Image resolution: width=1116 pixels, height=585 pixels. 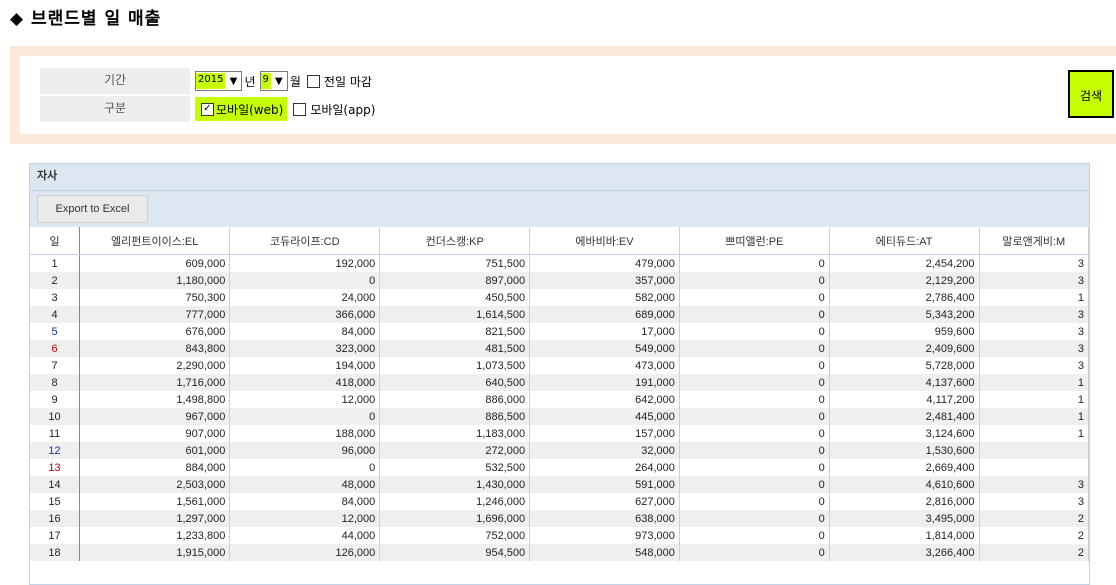 I want to click on table-cell: 1,814,000, so click(x=904, y=535).